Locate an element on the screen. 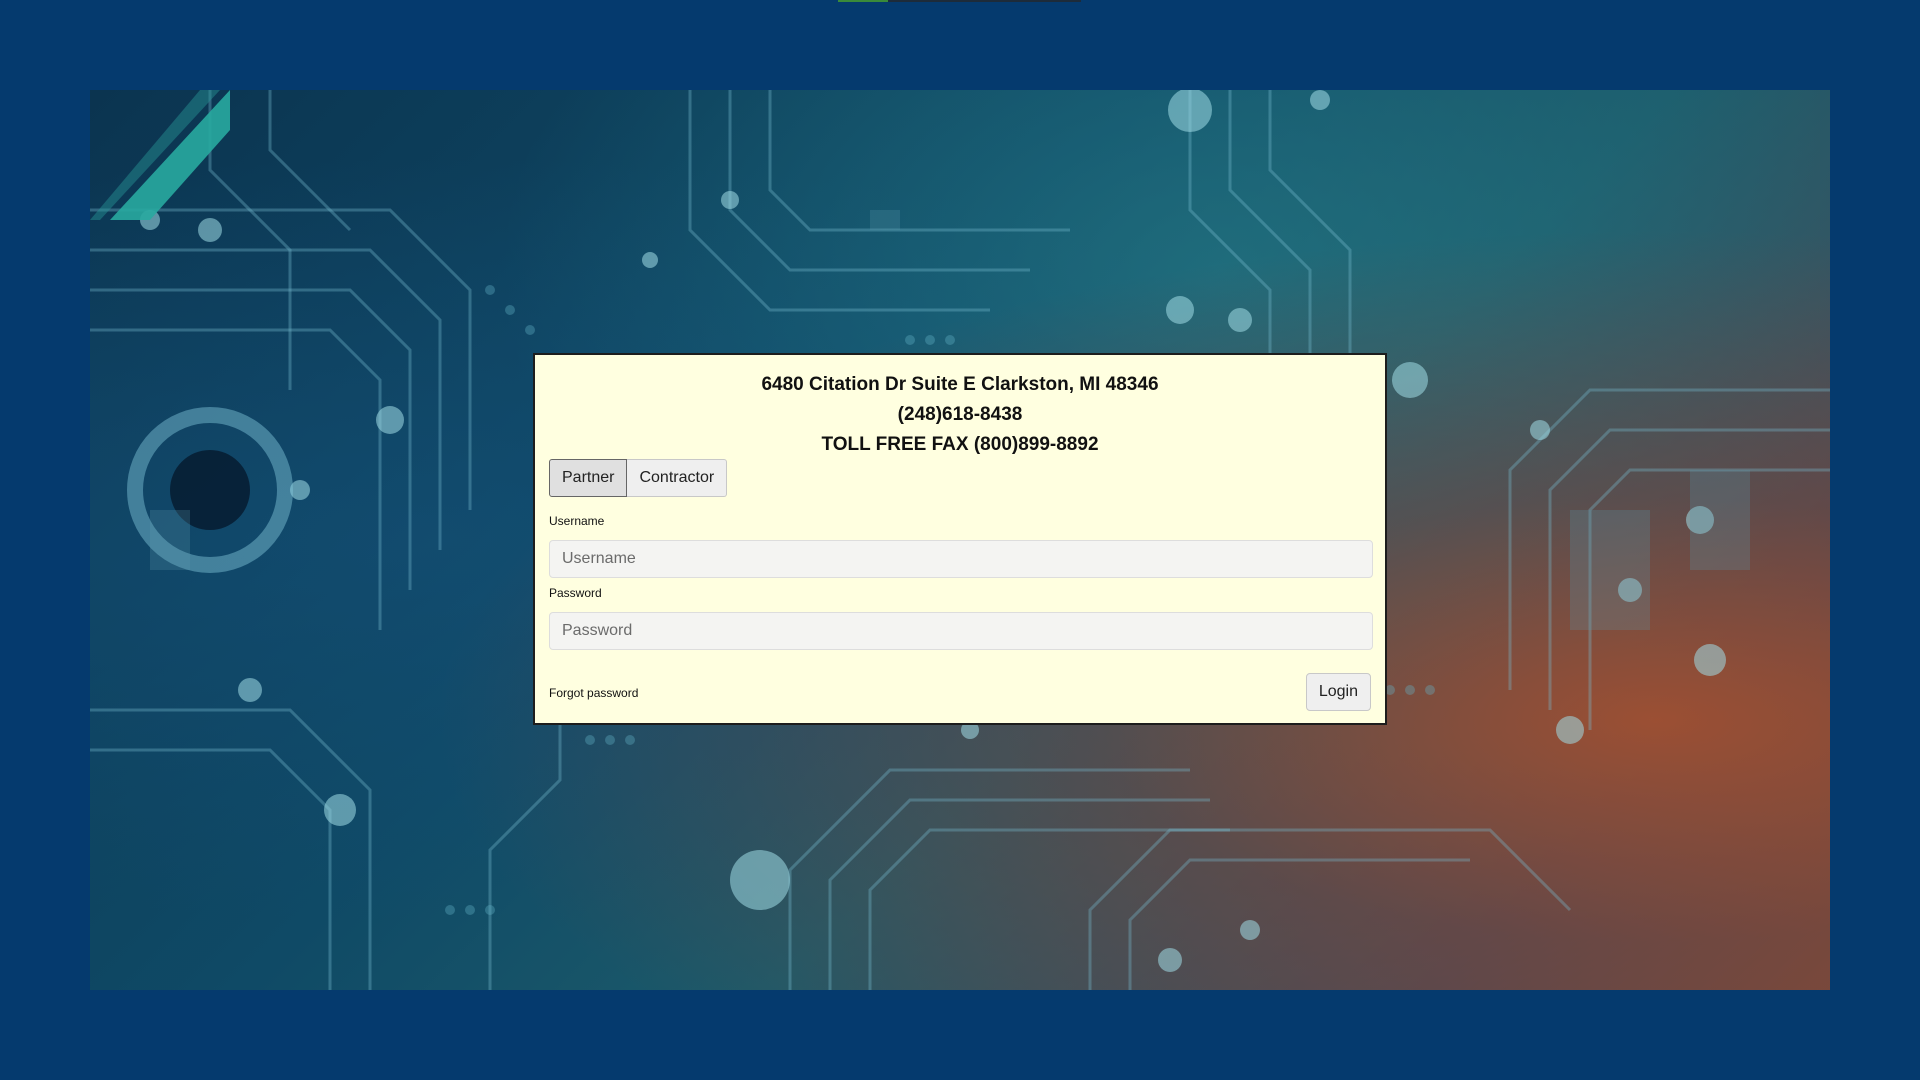 The width and height of the screenshot is (1920, 1080). password-label: Password is located at coordinates (575, 593).